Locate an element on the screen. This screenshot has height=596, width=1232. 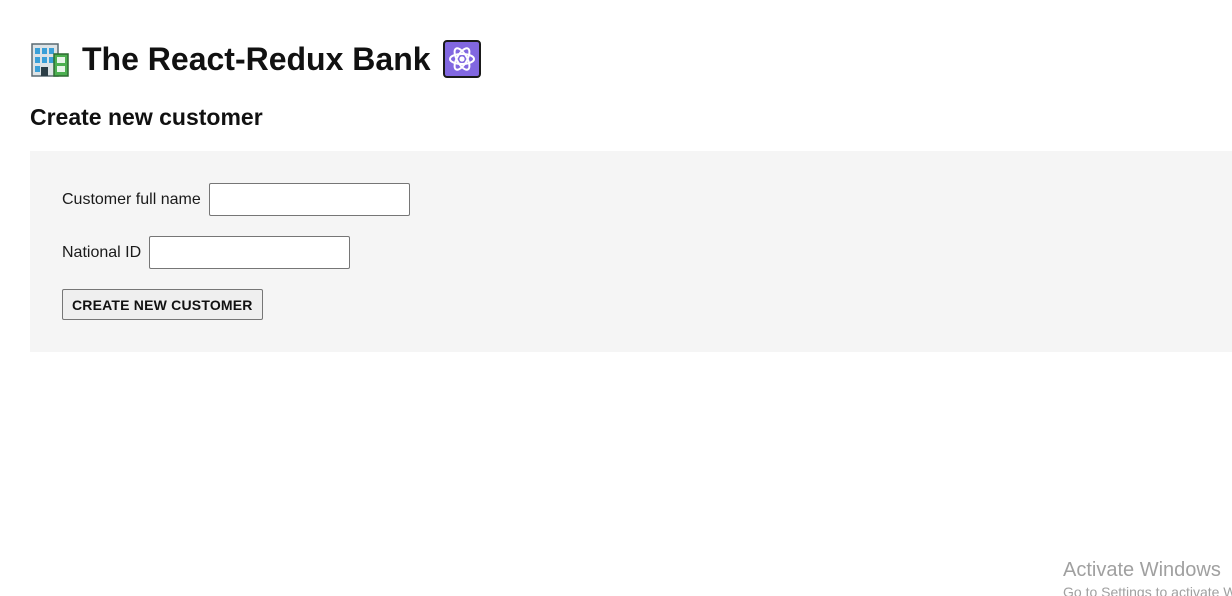
full-name-row: Customer full name is located at coordinates (236, 199).